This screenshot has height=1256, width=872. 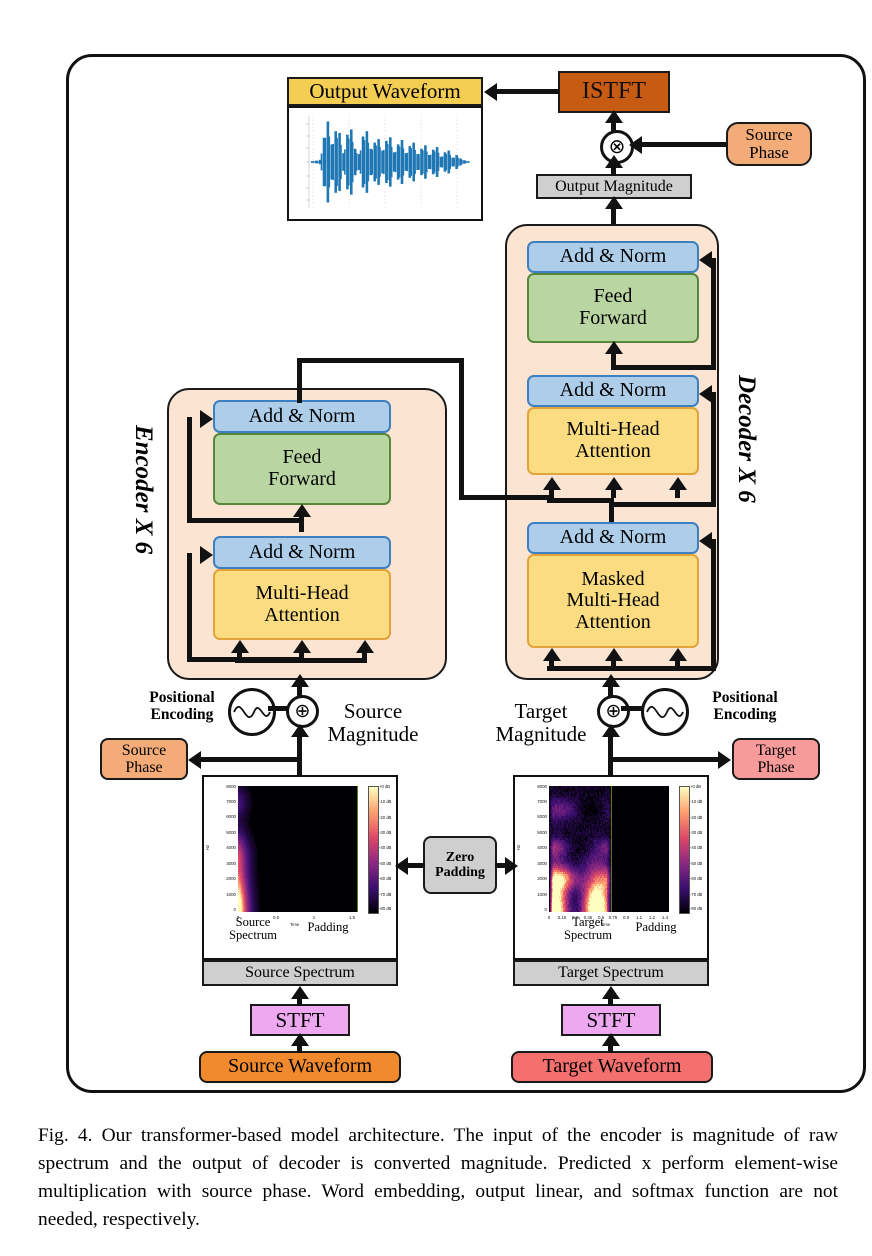 What do you see at coordinates (542, 786) in the screenshot?
I see `tgt-ytick: 8000` at bounding box center [542, 786].